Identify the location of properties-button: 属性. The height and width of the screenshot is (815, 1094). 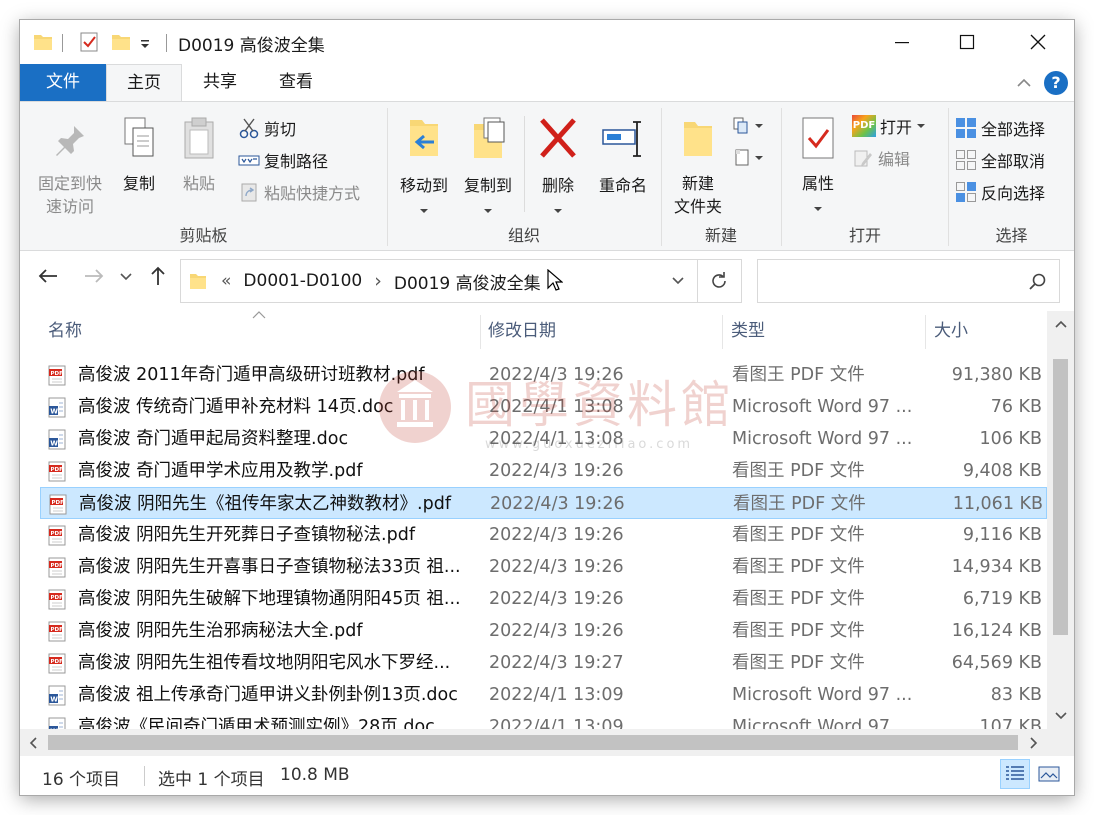
(818, 166).